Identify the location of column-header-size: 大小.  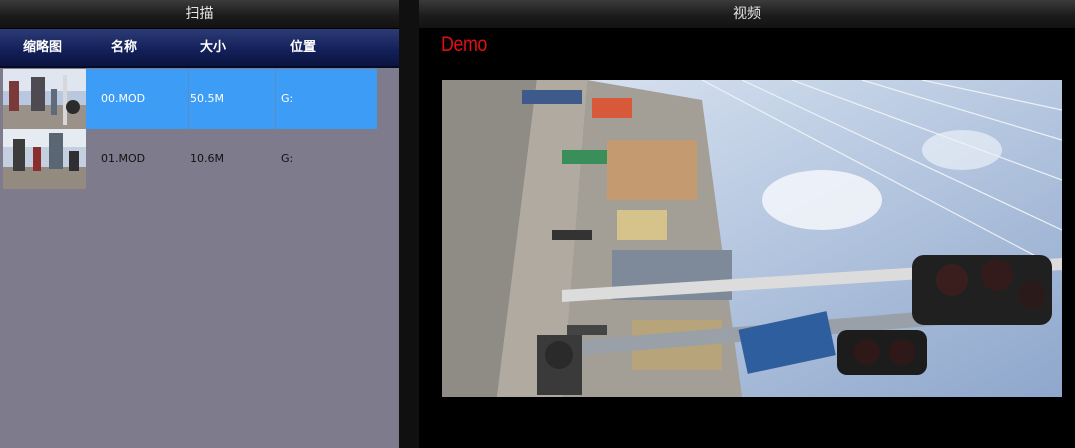
(213, 47).